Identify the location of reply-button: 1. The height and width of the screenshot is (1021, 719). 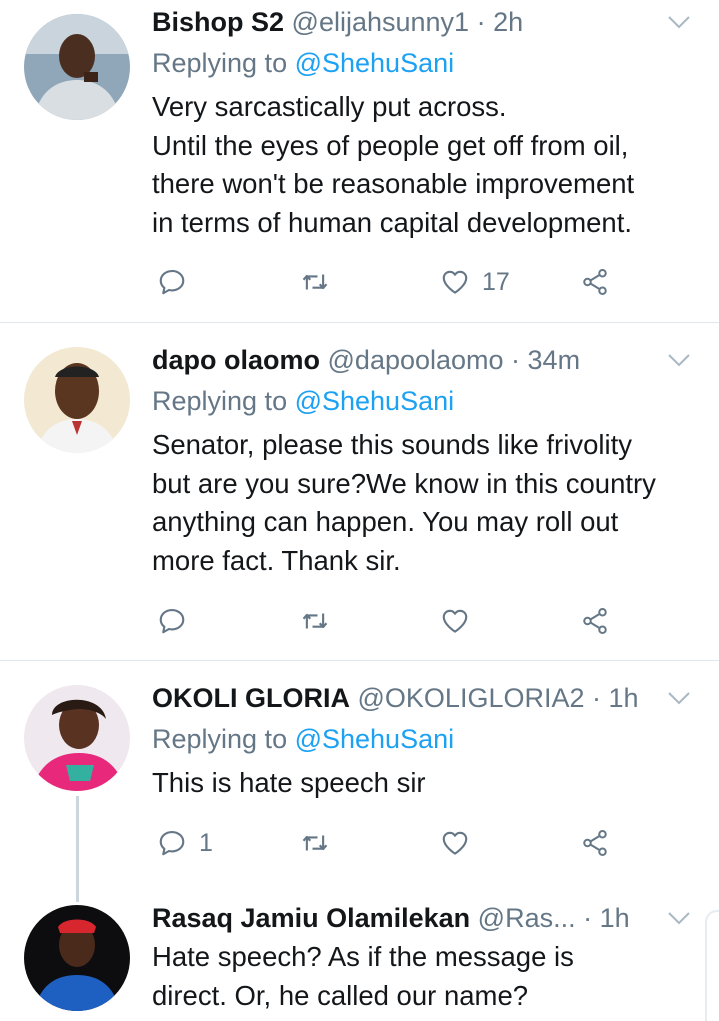
(185, 843).